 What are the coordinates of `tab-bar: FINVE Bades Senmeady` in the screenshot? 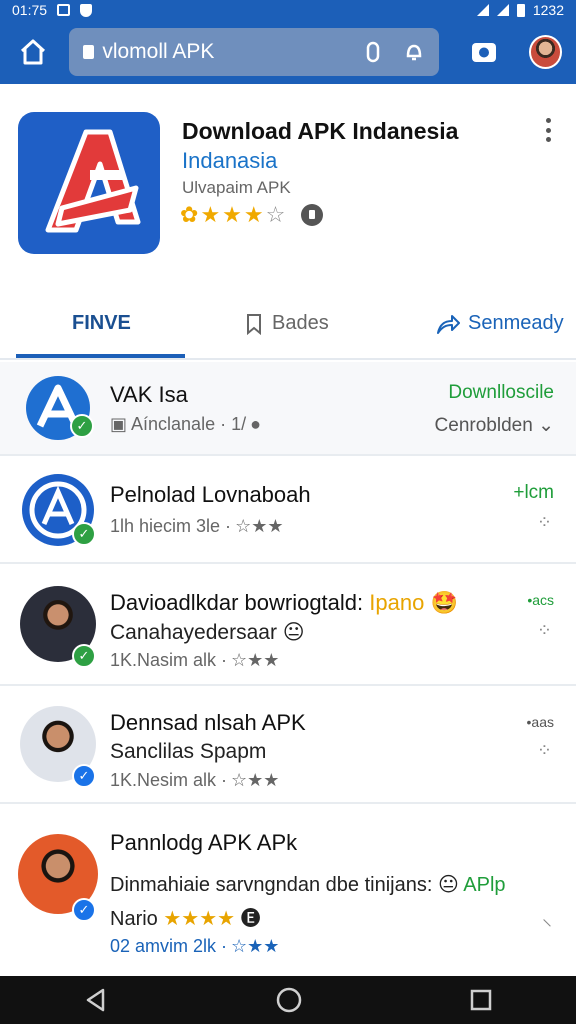 It's located at (288, 325).